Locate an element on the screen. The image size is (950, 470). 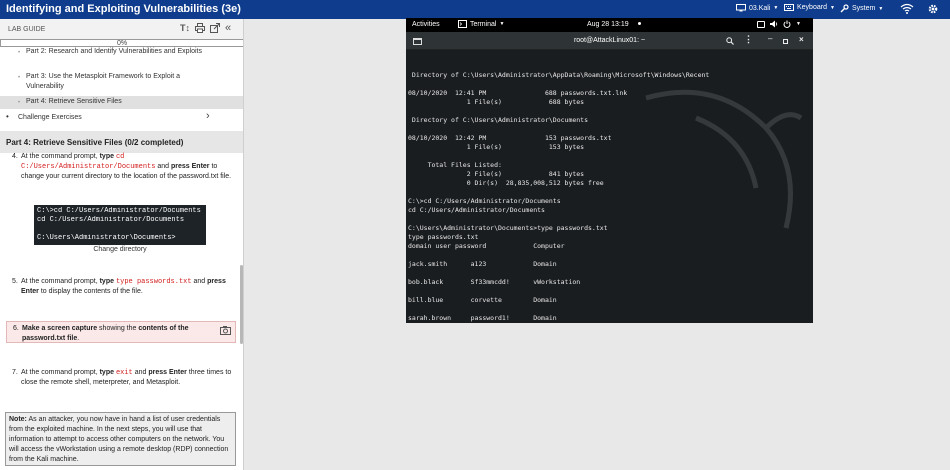
step-number: 5. is located at coordinates (15, 281).